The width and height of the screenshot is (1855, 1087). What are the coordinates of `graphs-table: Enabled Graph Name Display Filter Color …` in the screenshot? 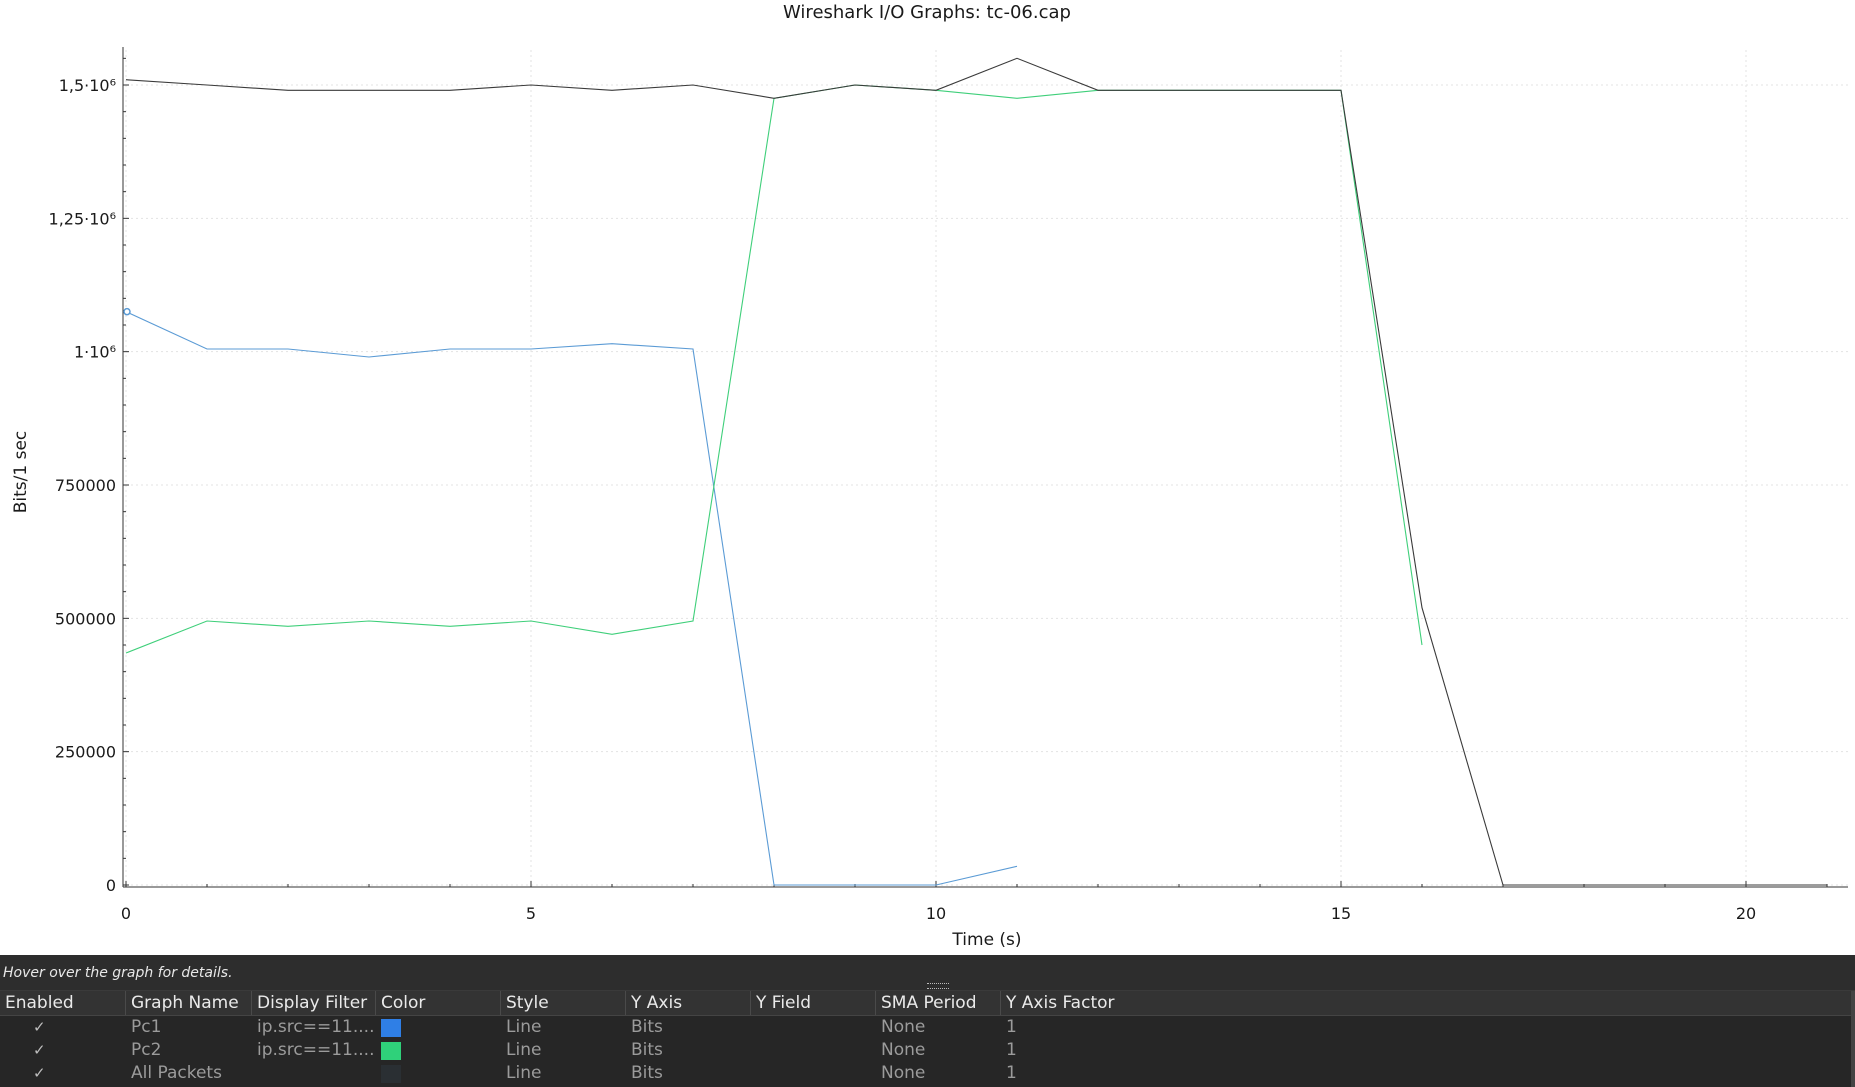 It's located at (927, 1038).